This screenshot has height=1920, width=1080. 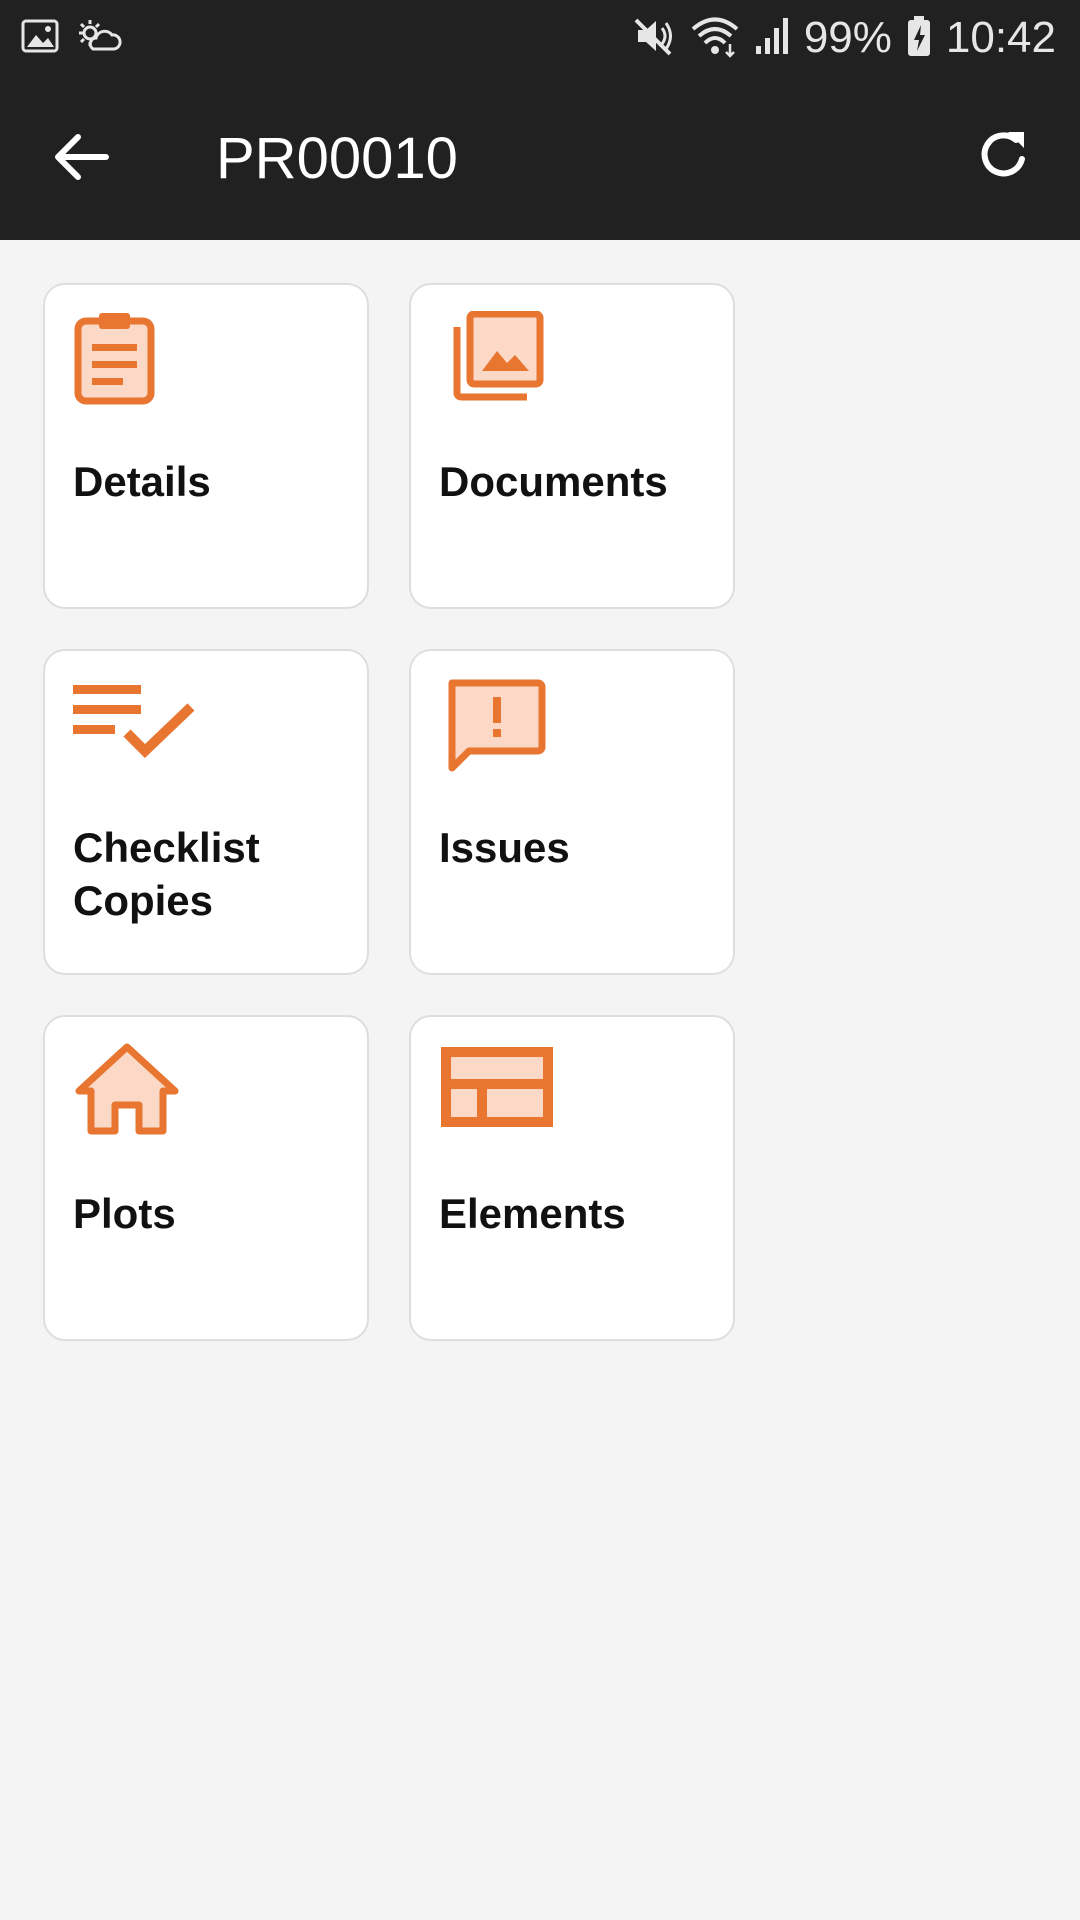 I want to click on tile-checklist-copies: Checklist Copies, so click(x=206, y=812).